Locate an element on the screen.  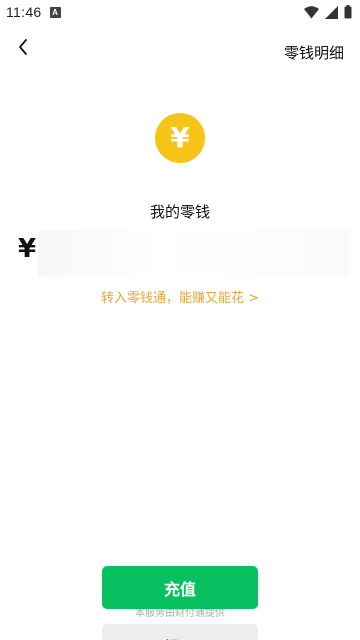
status-time: 11:46 is located at coordinates (24, 12).